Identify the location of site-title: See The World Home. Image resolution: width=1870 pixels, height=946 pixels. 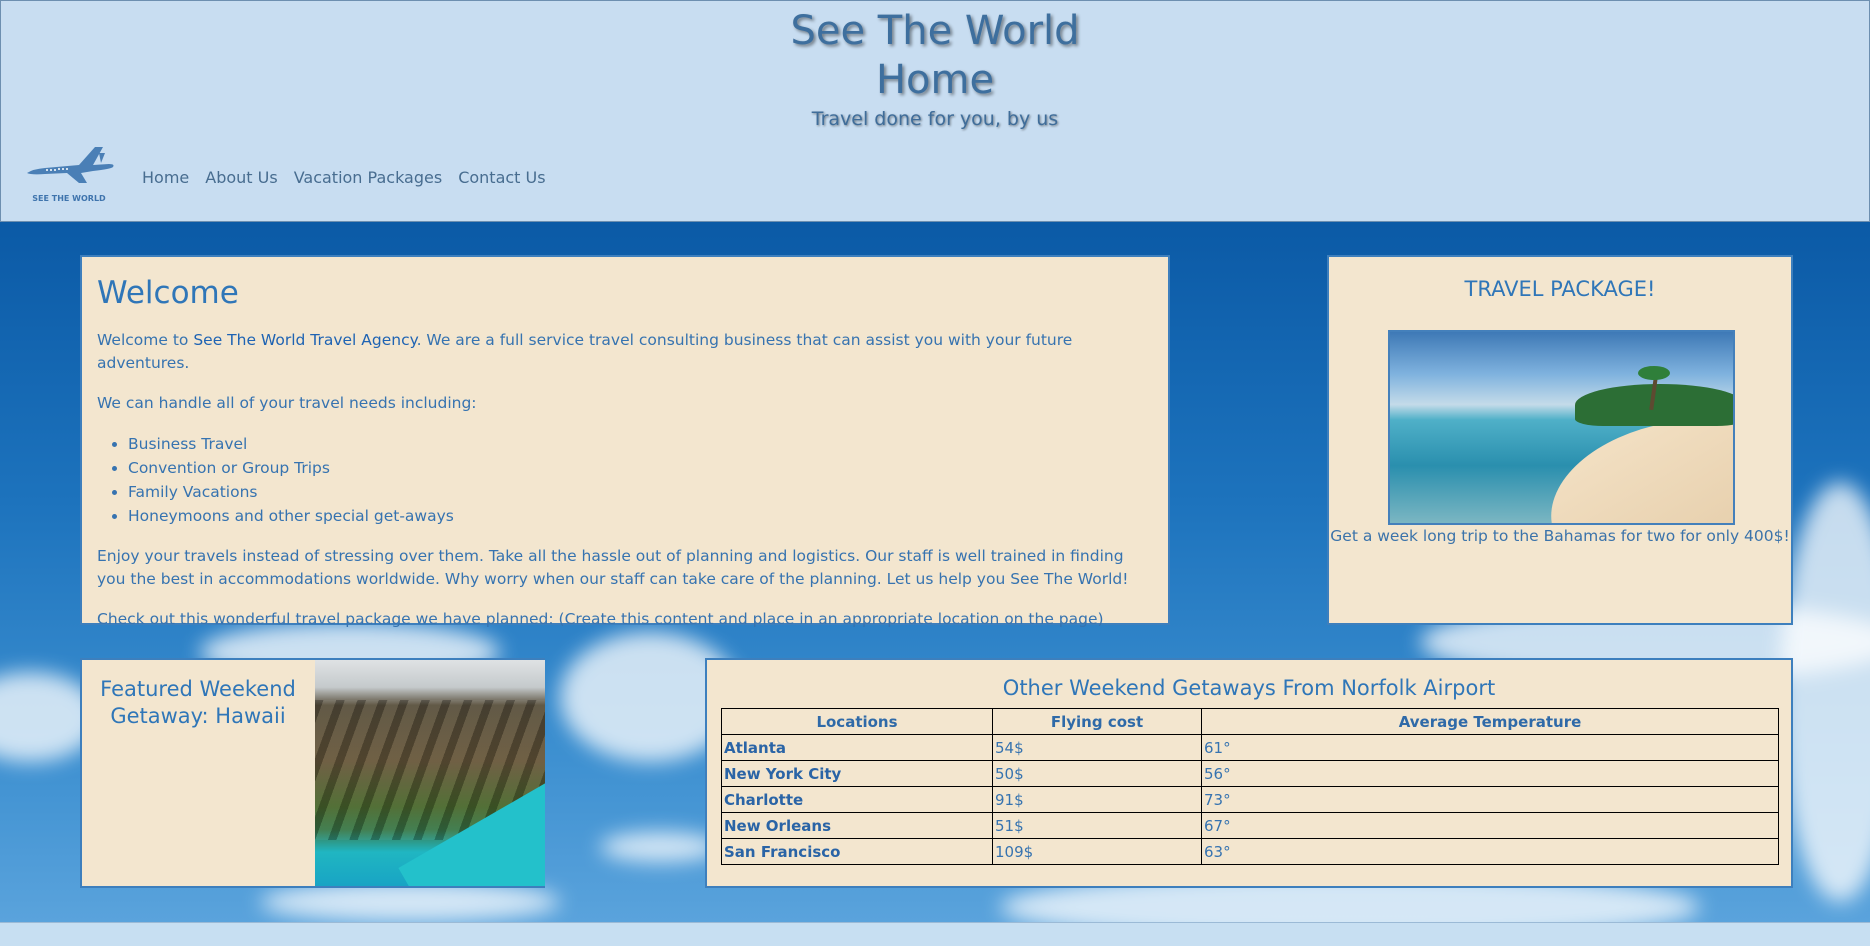
(935, 56).